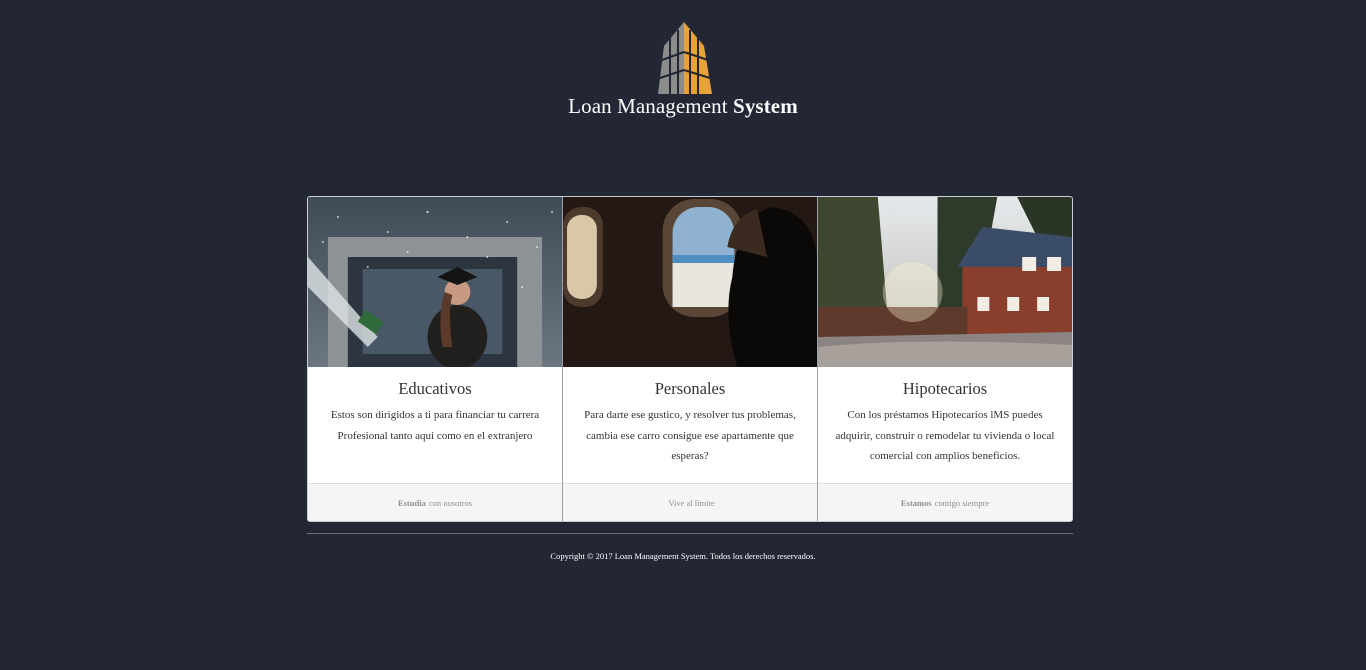 This screenshot has height=670, width=1366. What do you see at coordinates (945, 388) in the screenshot?
I see `card-title: Hipotecarios` at bounding box center [945, 388].